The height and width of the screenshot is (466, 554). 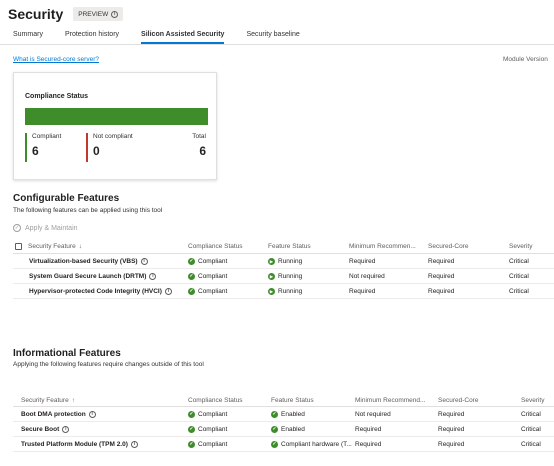 What do you see at coordinates (48, 400) in the screenshot?
I see `col-security-feature: Security Feature ↑` at bounding box center [48, 400].